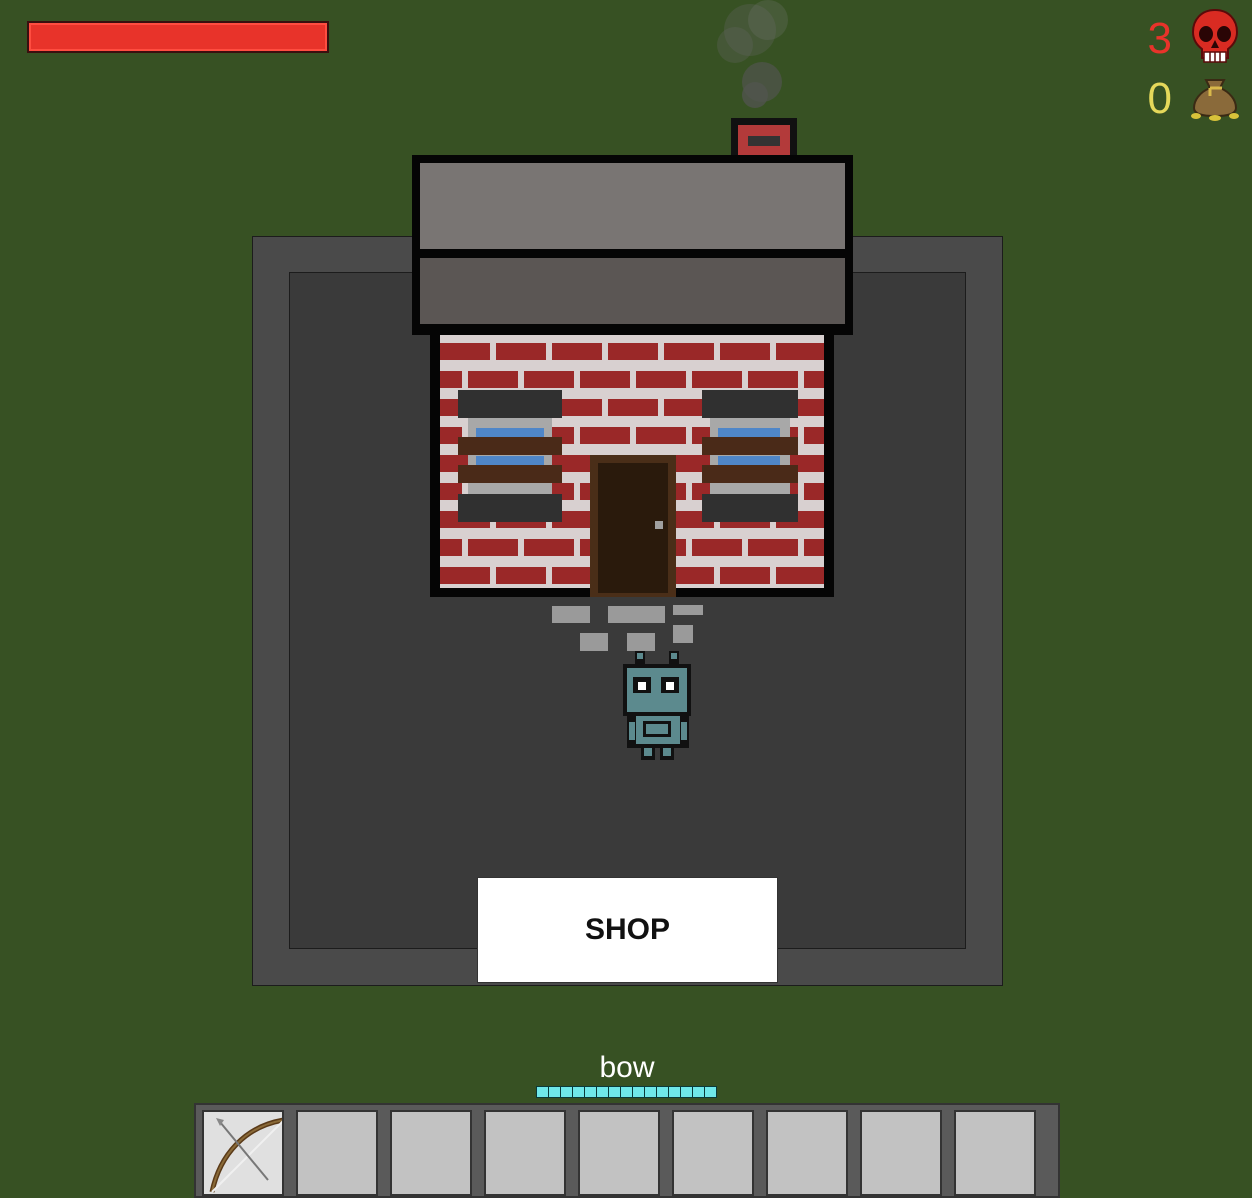 The width and height of the screenshot is (1252, 1198). What do you see at coordinates (657, 705) in the screenshot?
I see `player-robot` at bounding box center [657, 705].